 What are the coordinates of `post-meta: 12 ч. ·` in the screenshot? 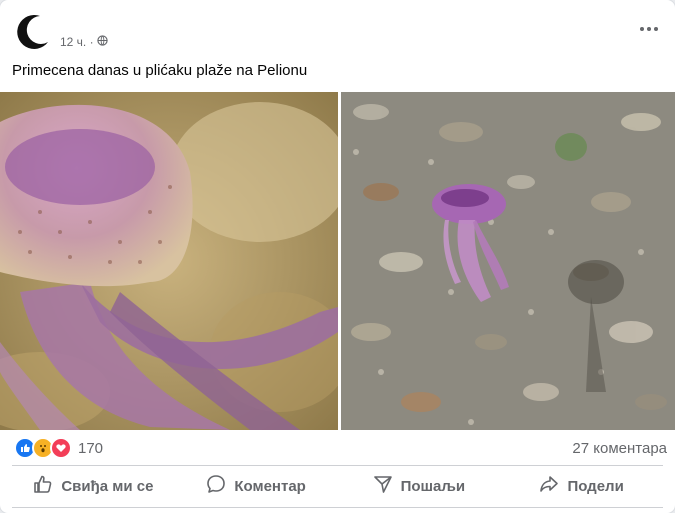 It's located at (84, 42).